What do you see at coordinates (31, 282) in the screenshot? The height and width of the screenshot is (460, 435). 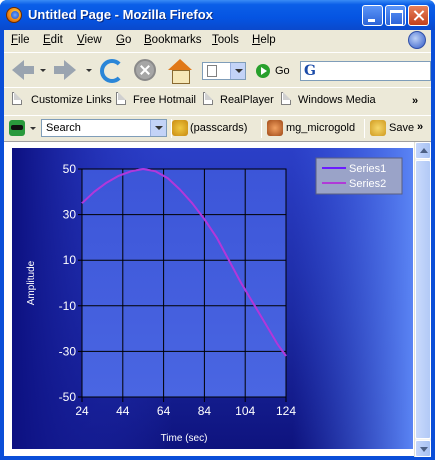 I see `y-axis-label: Amplitude` at bounding box center [31, 282].